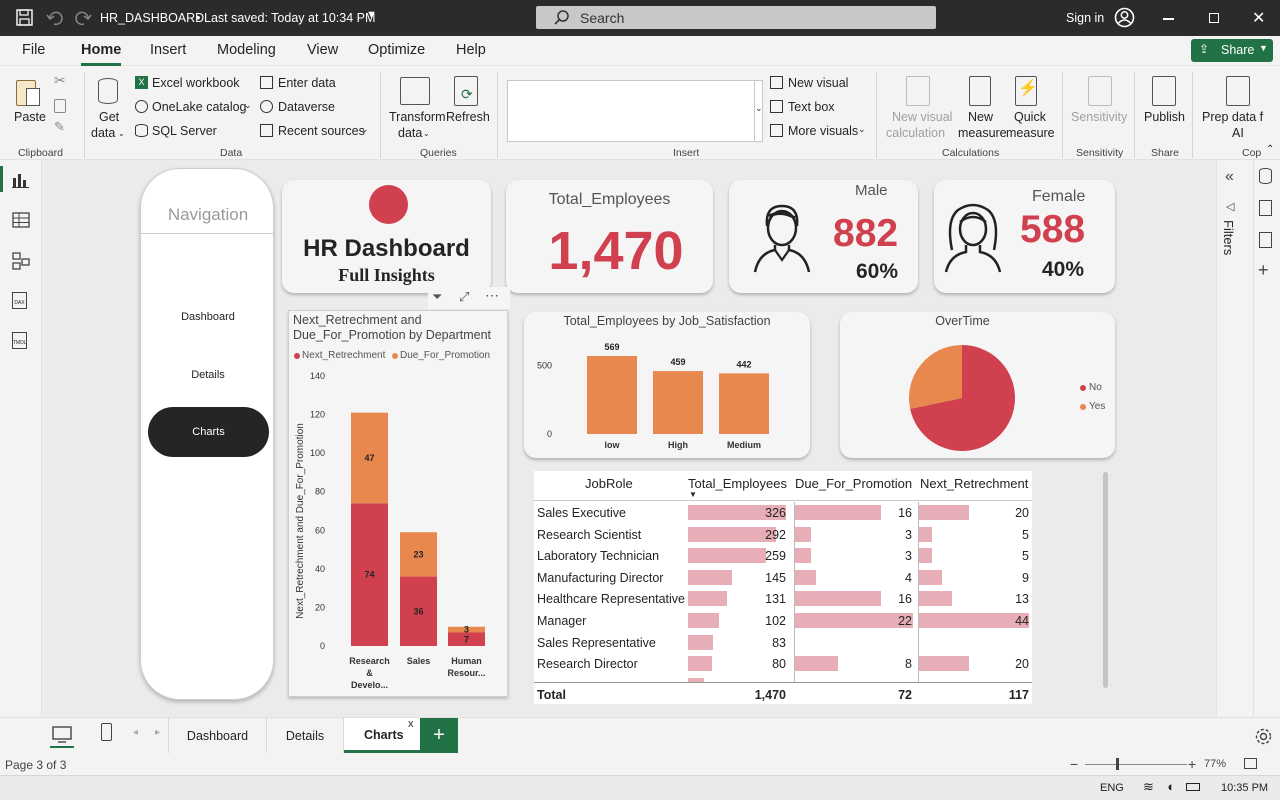 This screenshot has width=1280, height=800. Describe the element at coordinates (974, 483) in the screenshot. I see `column-header-next-retrechment: Next_Retrechment` at that location.